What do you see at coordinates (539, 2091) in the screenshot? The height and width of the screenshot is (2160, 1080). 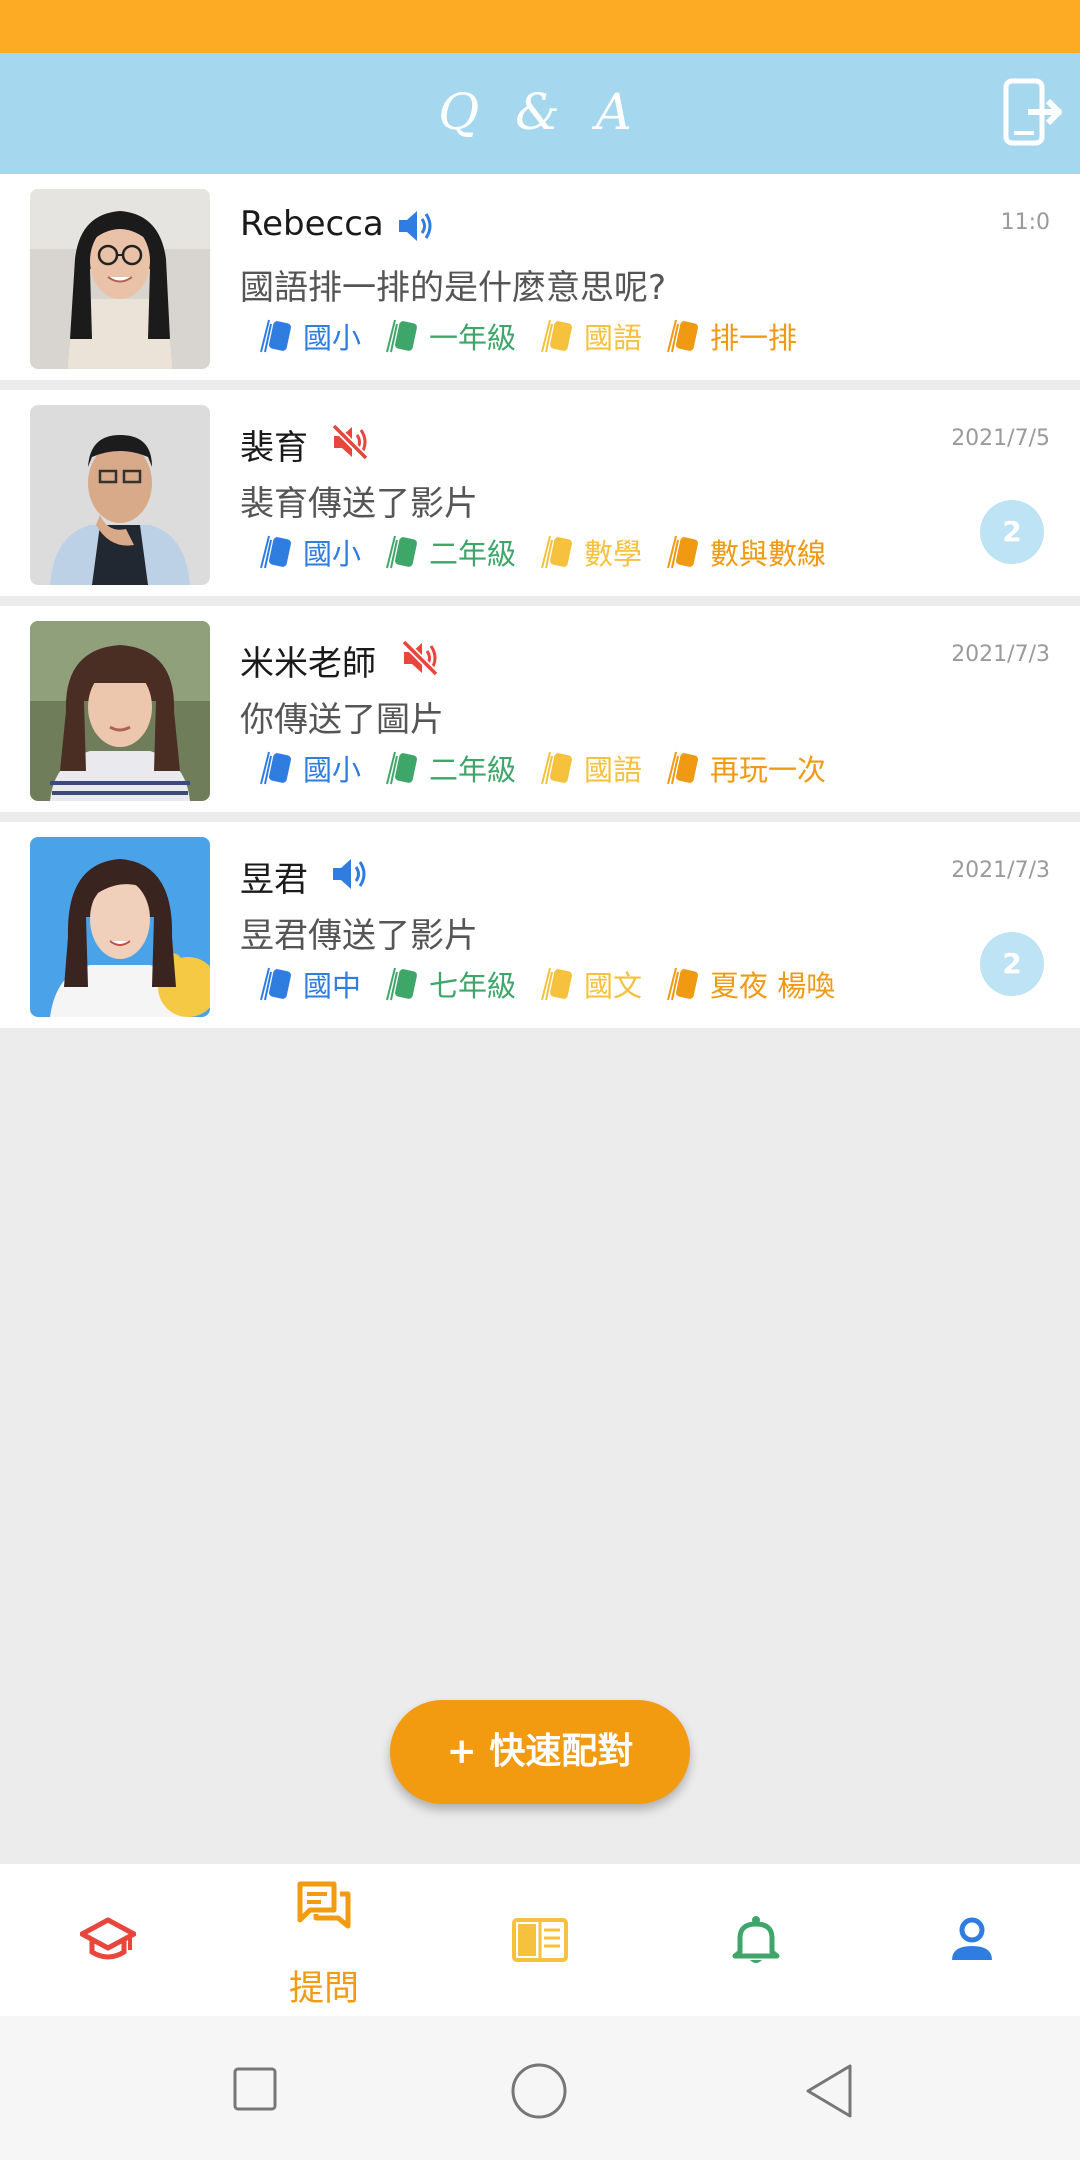 I see `home-icon` at bounding box center [539, 2091].